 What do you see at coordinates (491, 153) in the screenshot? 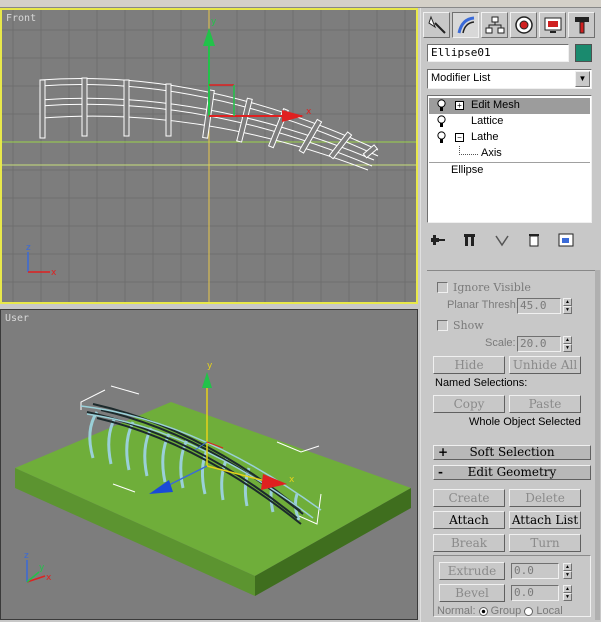
I see `stack-item-label: Axis` at bounding box center [491, 153].